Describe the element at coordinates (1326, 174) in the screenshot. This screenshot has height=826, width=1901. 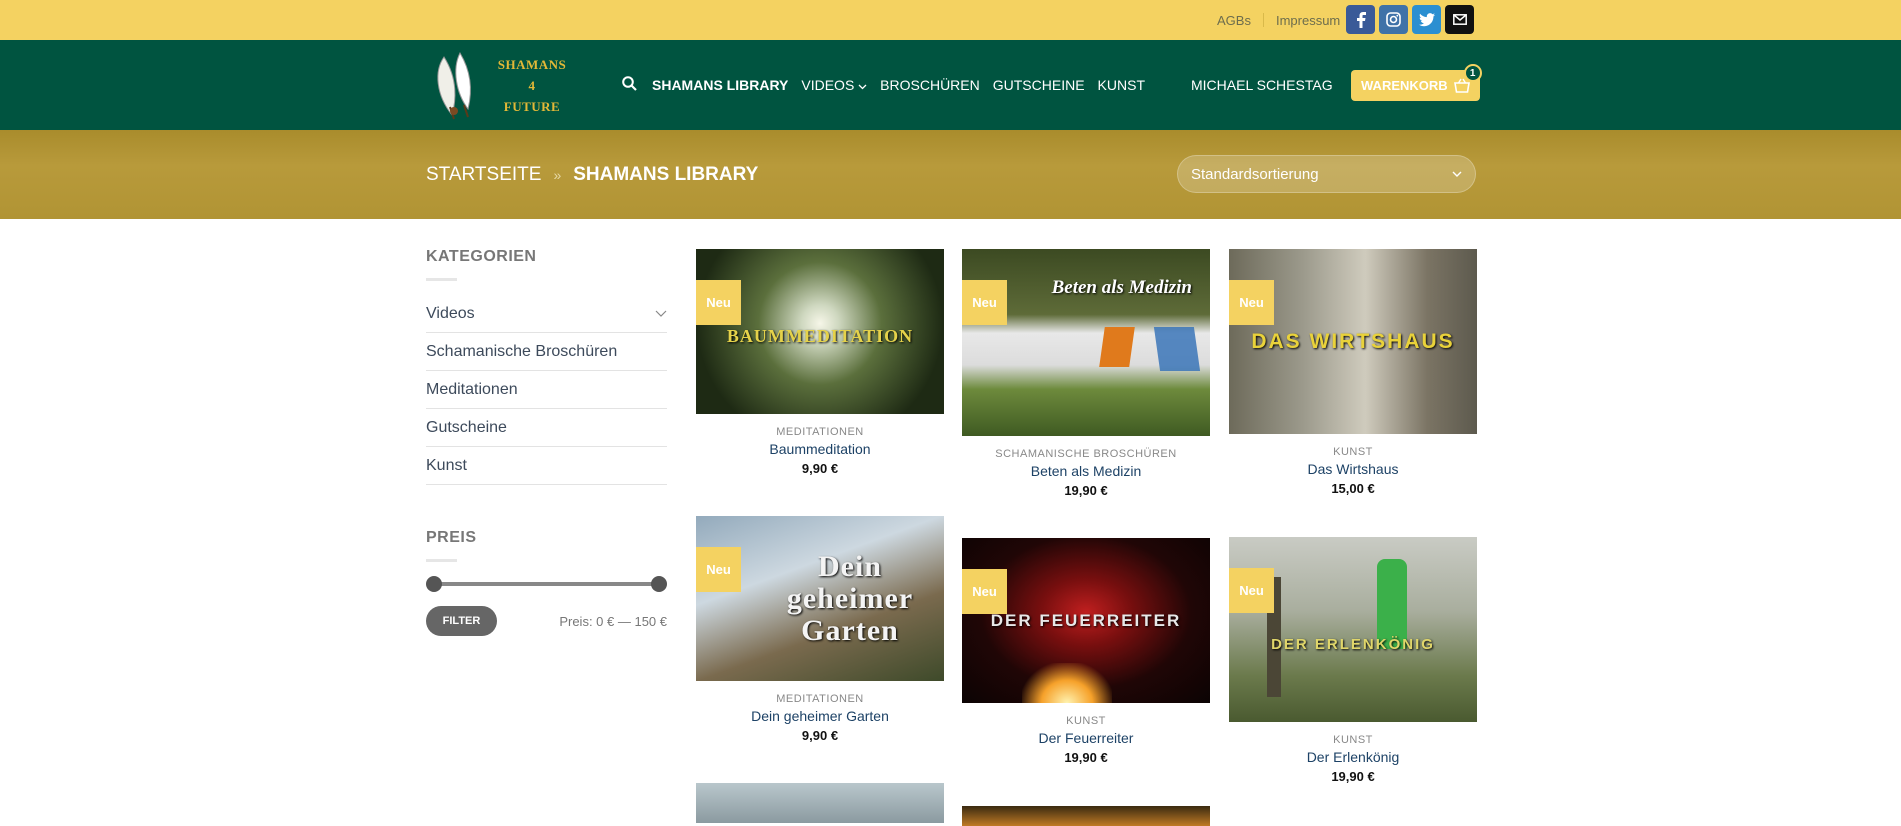
I see `sort-select: Standardsortierung` at that location.